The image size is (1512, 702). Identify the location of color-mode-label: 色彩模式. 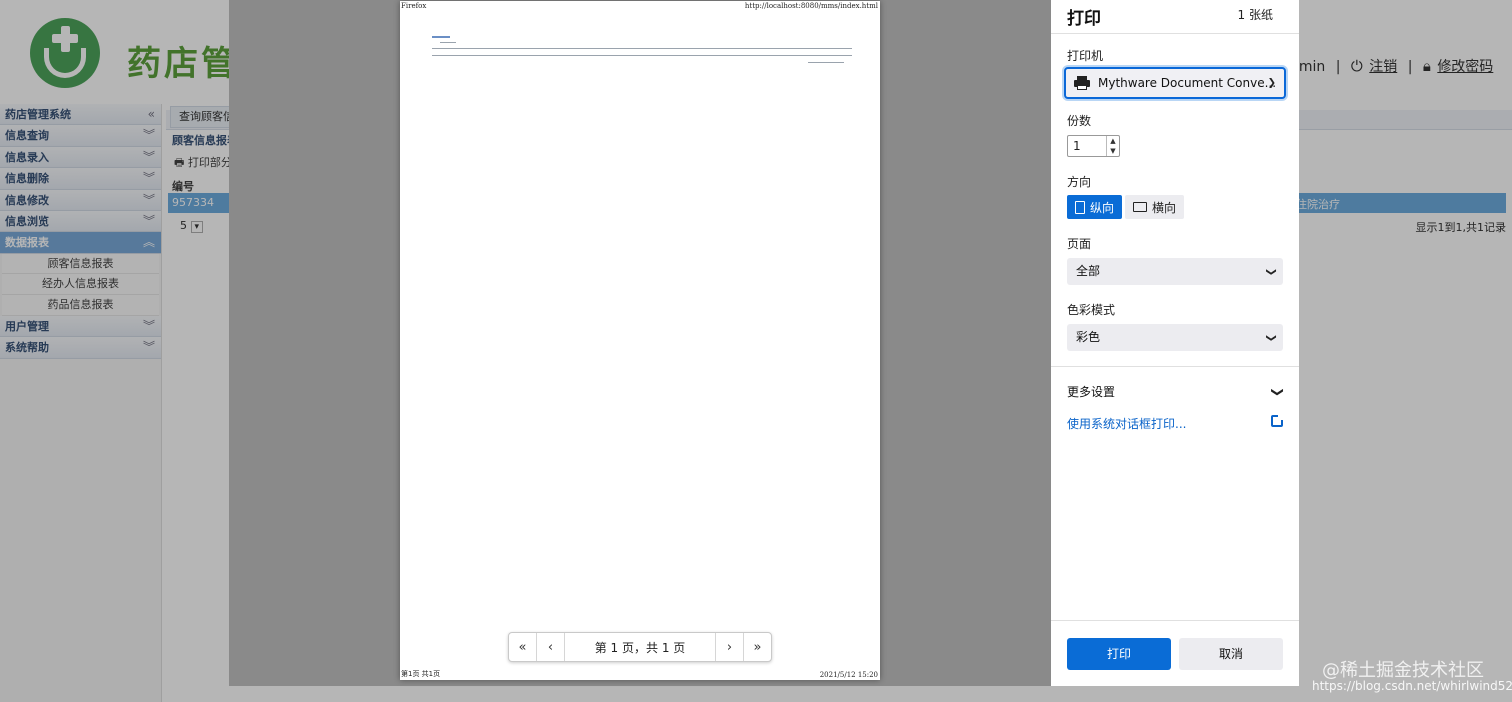
(1091, 310).